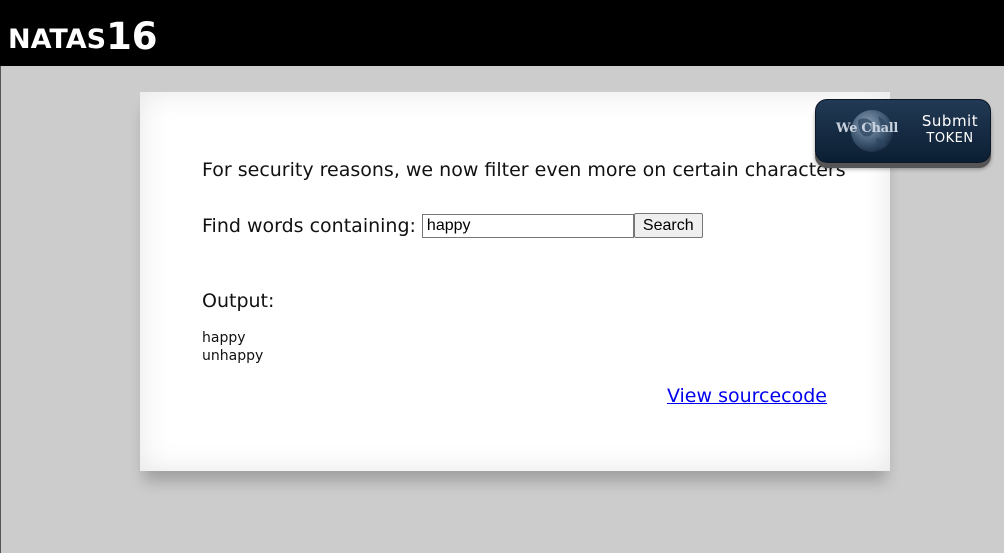  Describe the element at coordinates (309, 225) in the screenshot. I see `search-label: Find words containing:` at that location.